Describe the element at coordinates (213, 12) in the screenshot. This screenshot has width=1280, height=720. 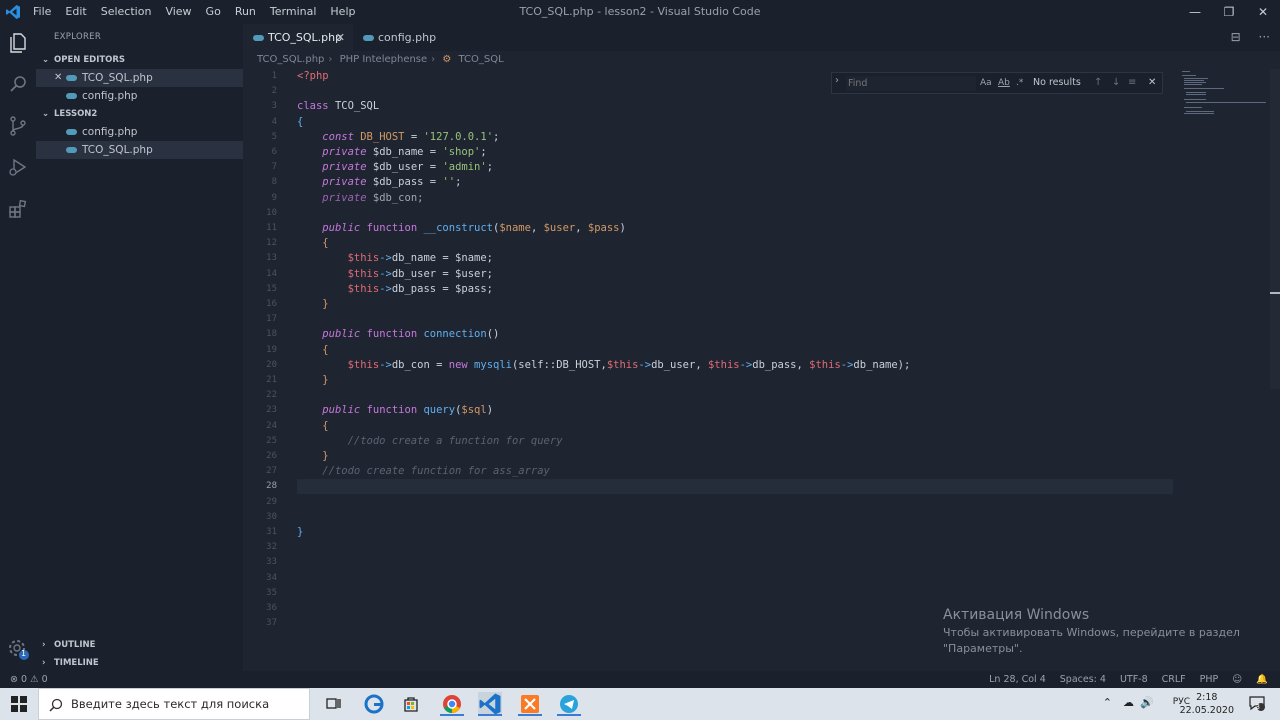
I see `menu-go: Go` at that location.